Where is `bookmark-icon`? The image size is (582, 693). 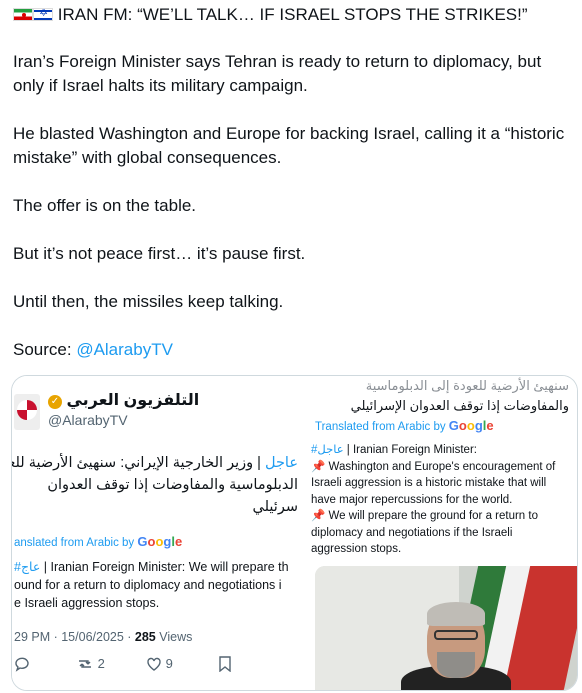
bookmark-icon is located at coordinates (225, 664).